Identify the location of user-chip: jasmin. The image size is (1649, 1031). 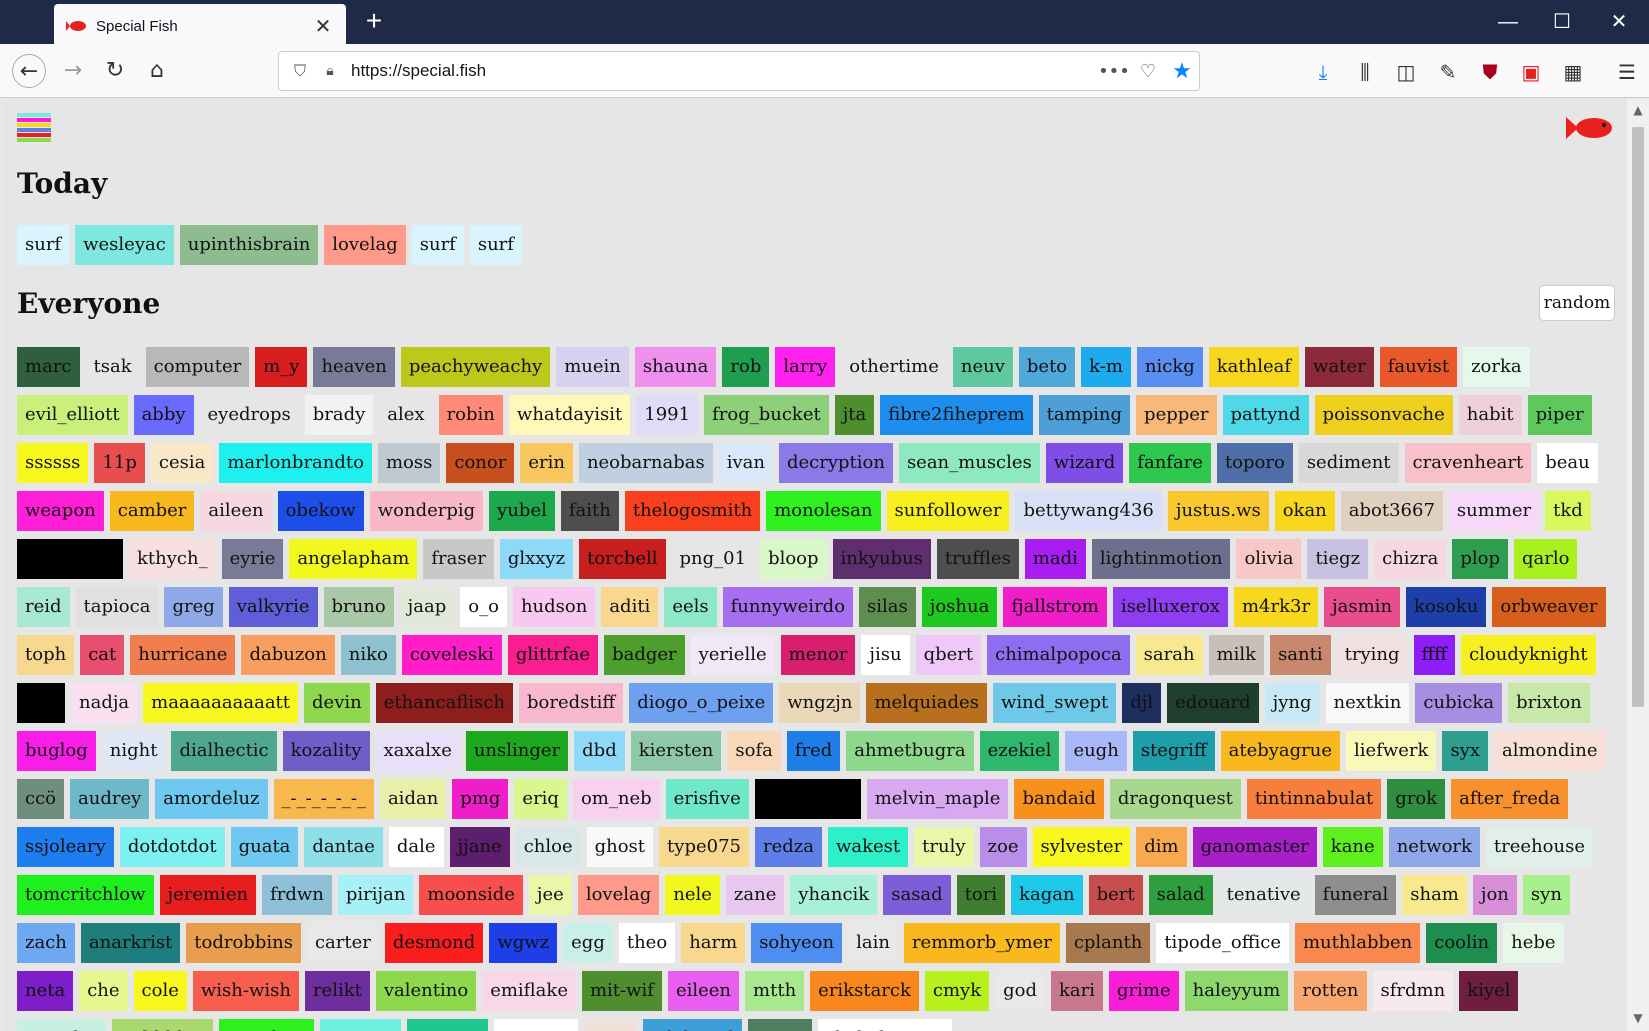
(1362, 607).